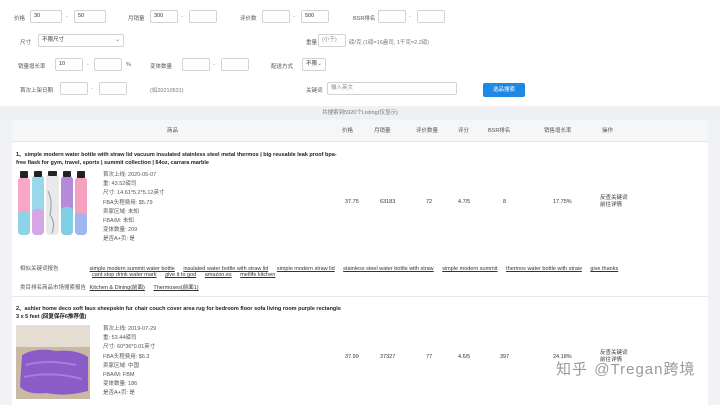  I want to click on sales-growth-max-input, so click(108, 64).